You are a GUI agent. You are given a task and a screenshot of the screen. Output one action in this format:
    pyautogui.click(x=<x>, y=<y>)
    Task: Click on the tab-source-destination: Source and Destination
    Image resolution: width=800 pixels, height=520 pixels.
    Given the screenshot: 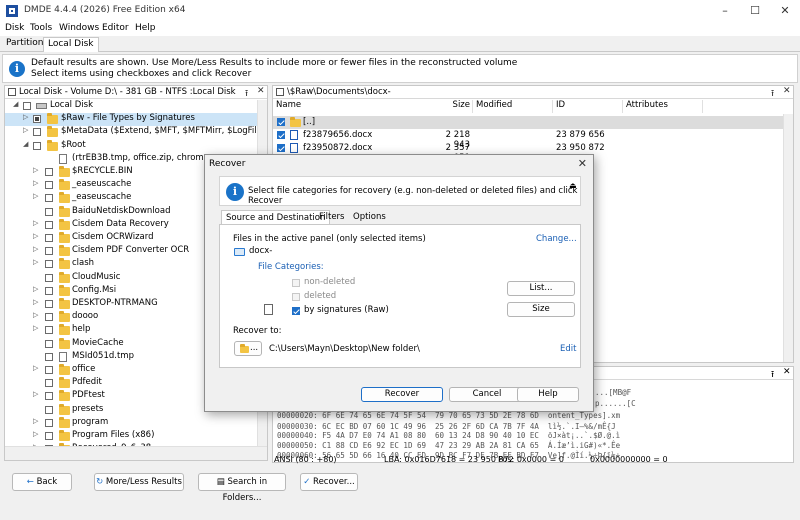 What is the action you would take?
    pyautogui.click(x=276, y=217)
    